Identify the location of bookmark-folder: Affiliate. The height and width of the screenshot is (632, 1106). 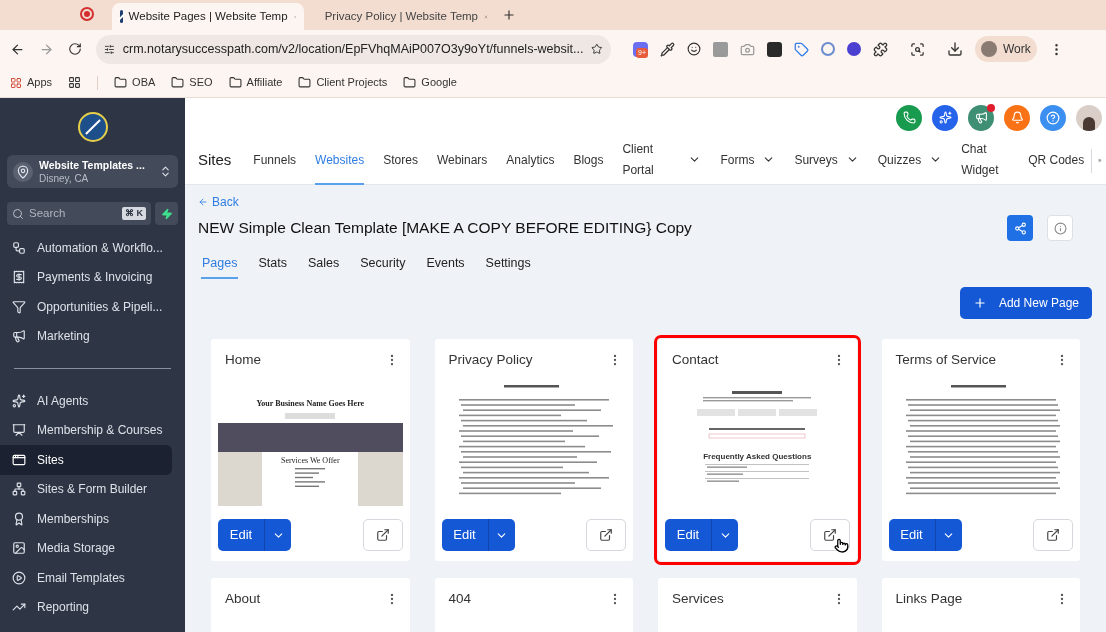
(255, 82).